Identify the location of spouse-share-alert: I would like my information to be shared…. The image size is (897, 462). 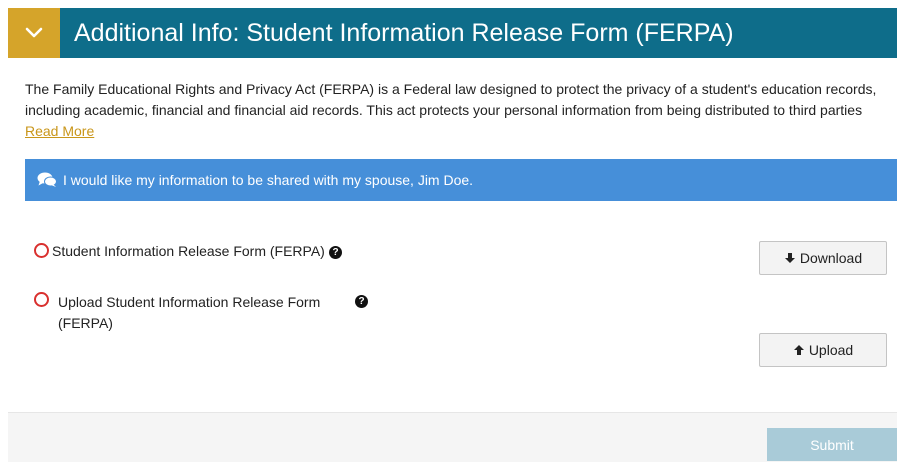
(461, 180).